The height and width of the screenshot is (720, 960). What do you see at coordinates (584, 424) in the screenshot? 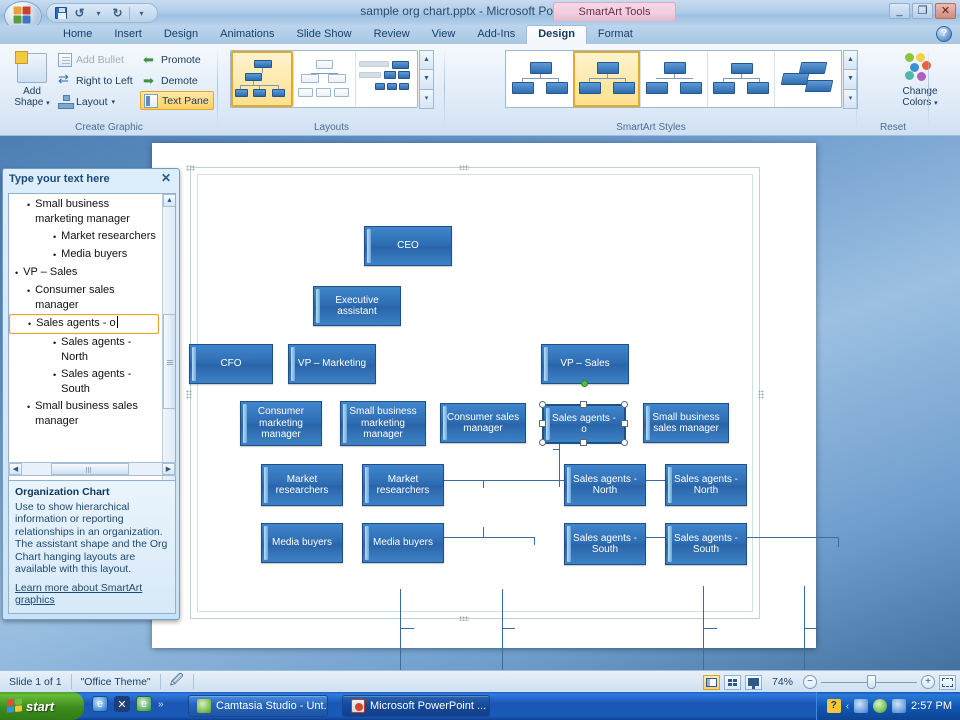
I see `node-sales-agents-o-selected: Sales agents - o` at bounding box center [584, 424].